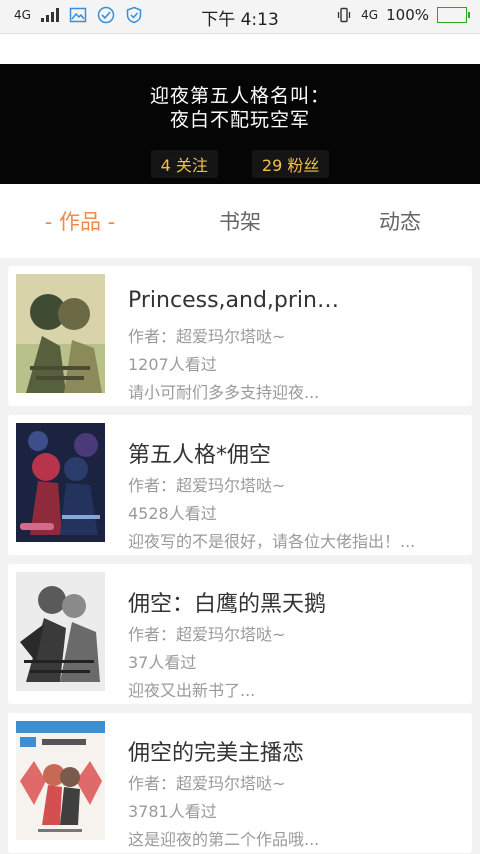  I want to click on author-name-line2: 夜白不配玩空军, so click(239, 120).